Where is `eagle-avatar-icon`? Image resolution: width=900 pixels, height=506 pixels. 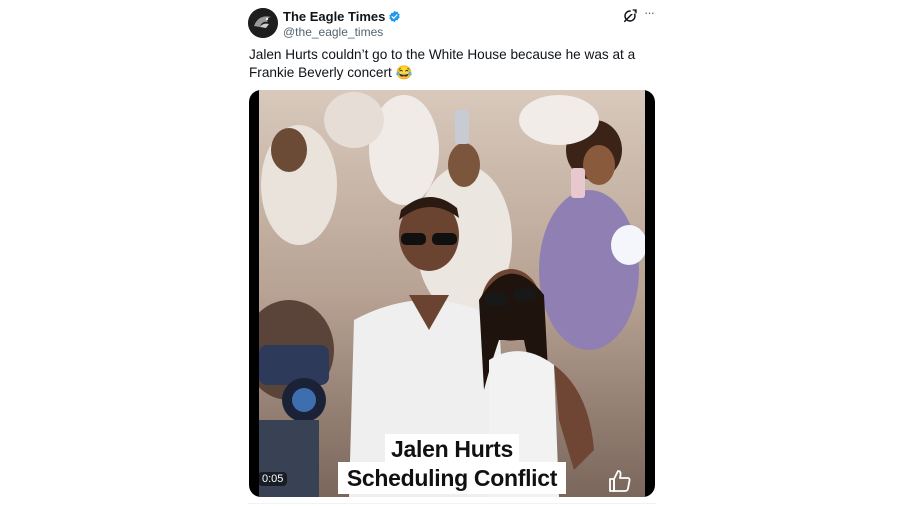
eagle-avatar-icon is located at coordinates (263, 23).